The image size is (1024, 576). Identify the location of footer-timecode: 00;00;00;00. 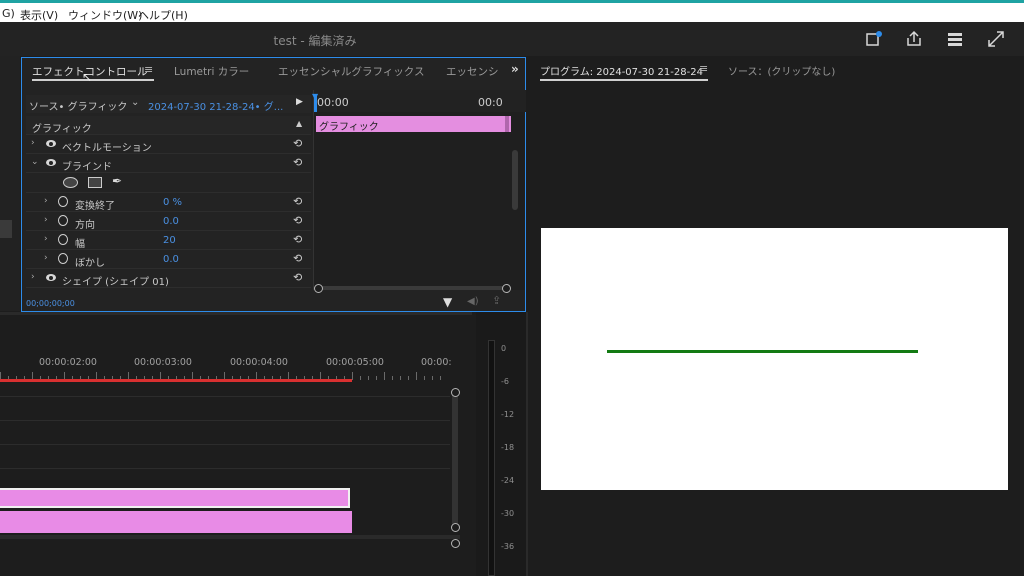
(50, 303).